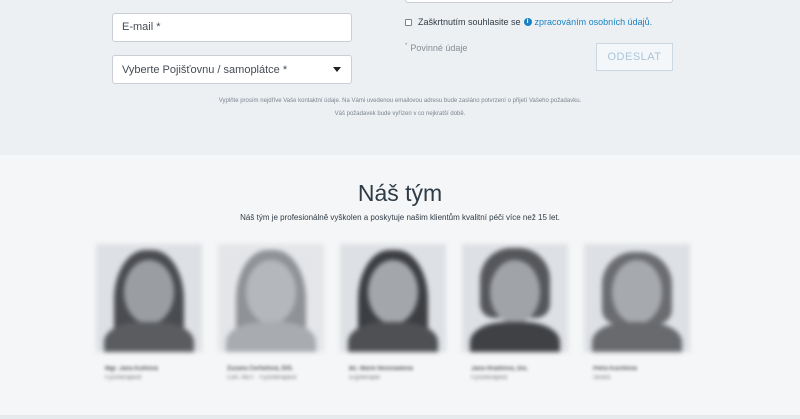 Image resolution: width=800 pixels, height=419 pixels. What do you see at coordinates (469, 22) in the screenshot?
I see `consent-text: Zaškrtnutím souhlasite se` at bounding box center [469, 22].